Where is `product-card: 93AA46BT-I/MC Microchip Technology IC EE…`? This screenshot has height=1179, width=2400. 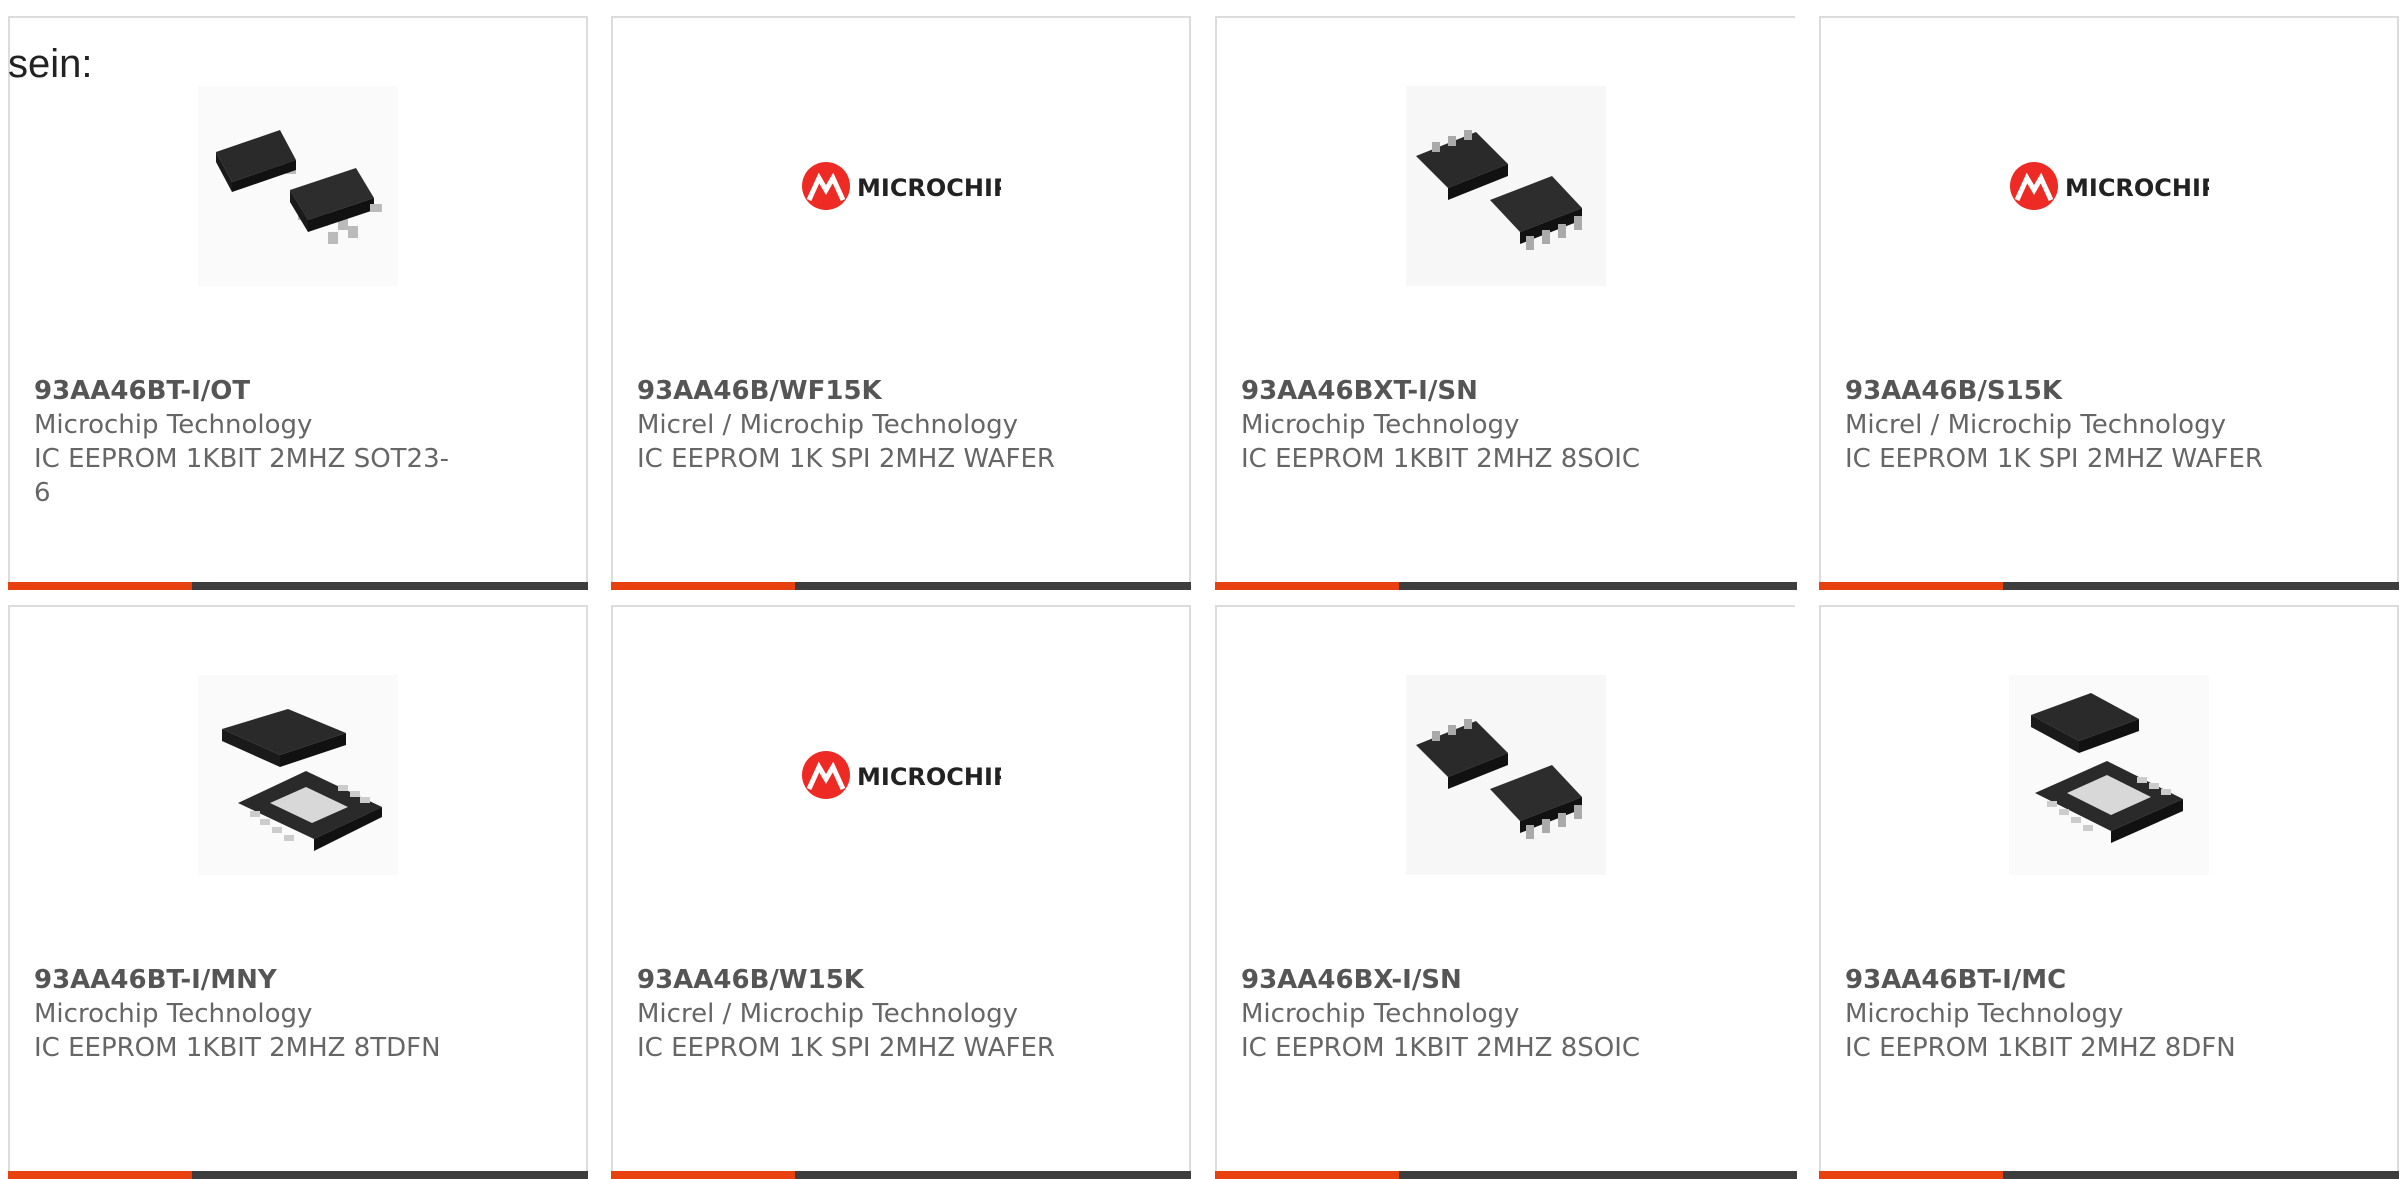
product-card: 93AA46BT-I/MC Microchip Technology IC EE… is located at coordinates (2109, 892).